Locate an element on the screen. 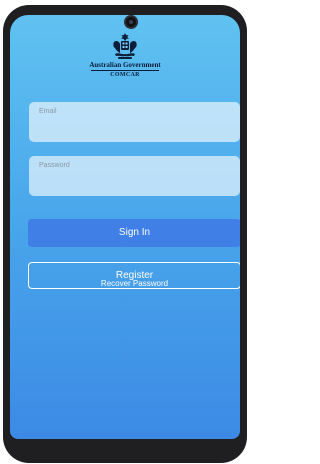  email-field-label: Email is located at coordinates (48, 111).